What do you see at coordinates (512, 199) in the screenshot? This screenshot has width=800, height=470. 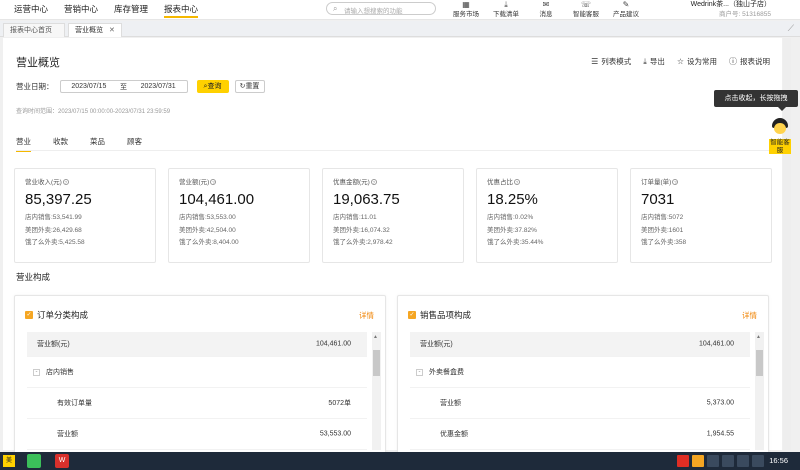 I see `kpi-value: 18.25%` at bounding box center [512, 199].